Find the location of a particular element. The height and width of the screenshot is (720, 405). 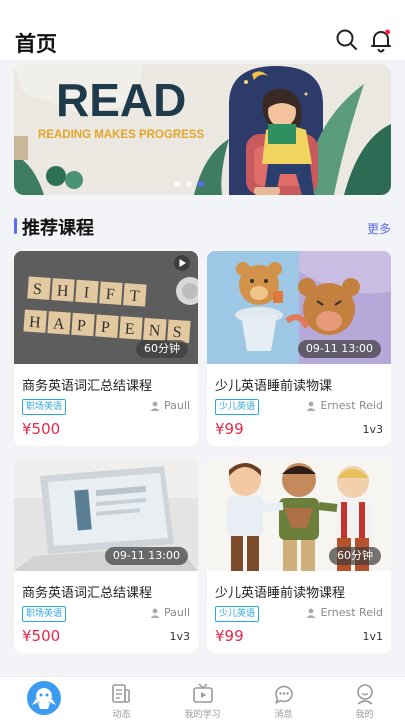

notification-dot is located at coordinates (387, 32).